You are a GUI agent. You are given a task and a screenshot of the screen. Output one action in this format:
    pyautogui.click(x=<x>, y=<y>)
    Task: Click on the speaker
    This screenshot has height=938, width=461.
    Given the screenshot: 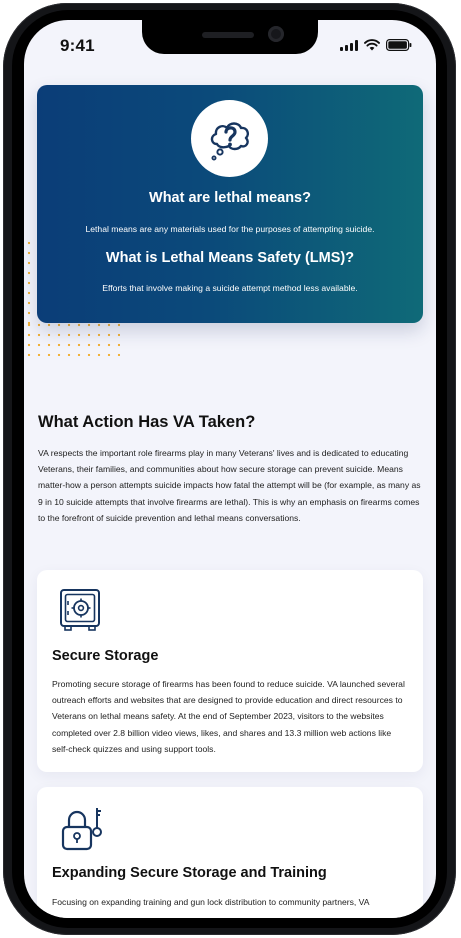 What is the action you would take?
    pyautogui.click(x=228, y=35)
    